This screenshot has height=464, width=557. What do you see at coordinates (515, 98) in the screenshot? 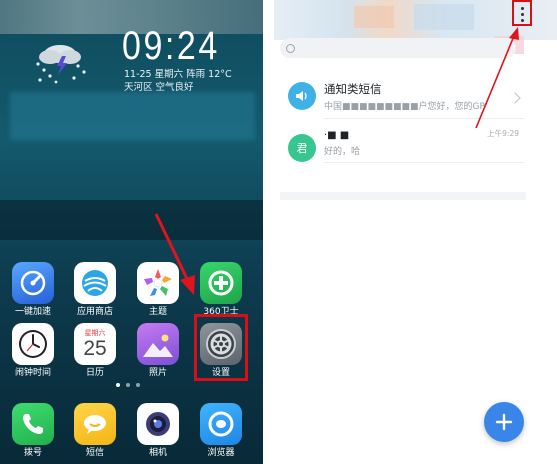
I see `chevron-right-icon` at bounding box center [515, 98].